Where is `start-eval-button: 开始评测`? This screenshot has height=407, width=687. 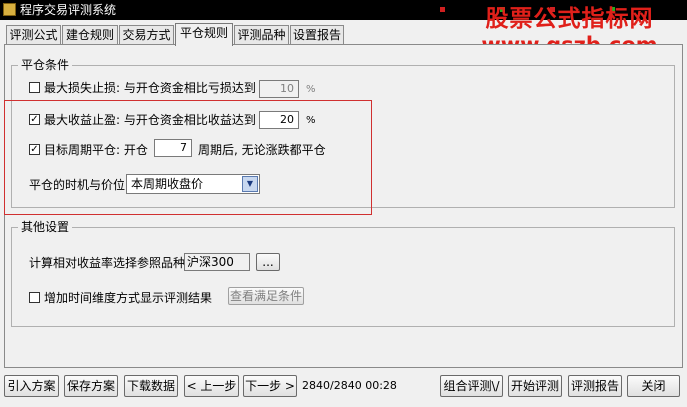 start-eval-button: 开始评测 is located at coordinates (535, 386).